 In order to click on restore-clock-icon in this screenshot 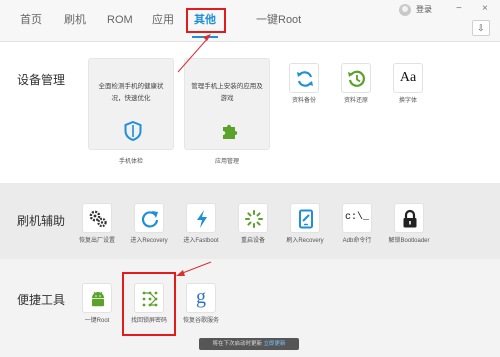, I will do `click(356, 78)`.